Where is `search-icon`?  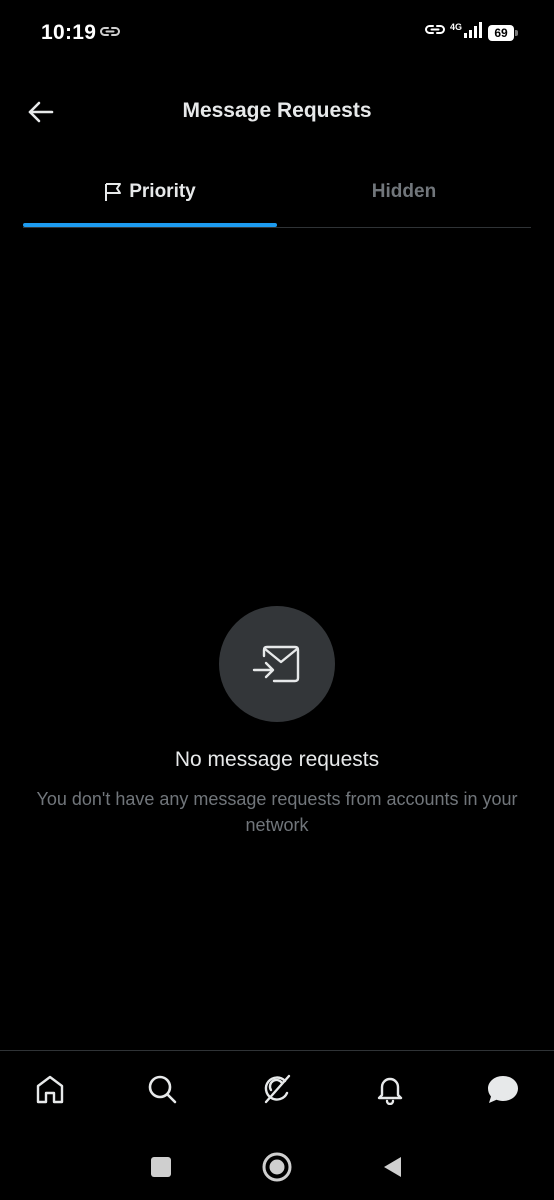 search-icon is located at coordinates (162, 1089).